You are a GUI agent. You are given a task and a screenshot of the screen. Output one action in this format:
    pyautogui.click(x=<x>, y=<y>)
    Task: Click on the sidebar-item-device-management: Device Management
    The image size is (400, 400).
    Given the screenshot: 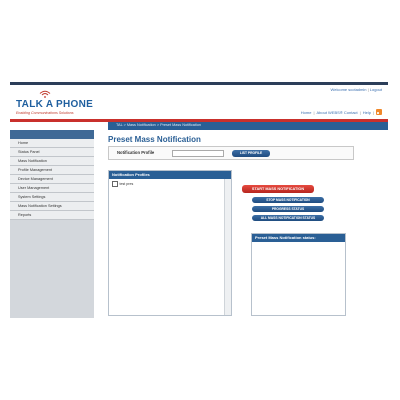 What is the action you would take?
    pyautogui.click(x=52, y=179)
    